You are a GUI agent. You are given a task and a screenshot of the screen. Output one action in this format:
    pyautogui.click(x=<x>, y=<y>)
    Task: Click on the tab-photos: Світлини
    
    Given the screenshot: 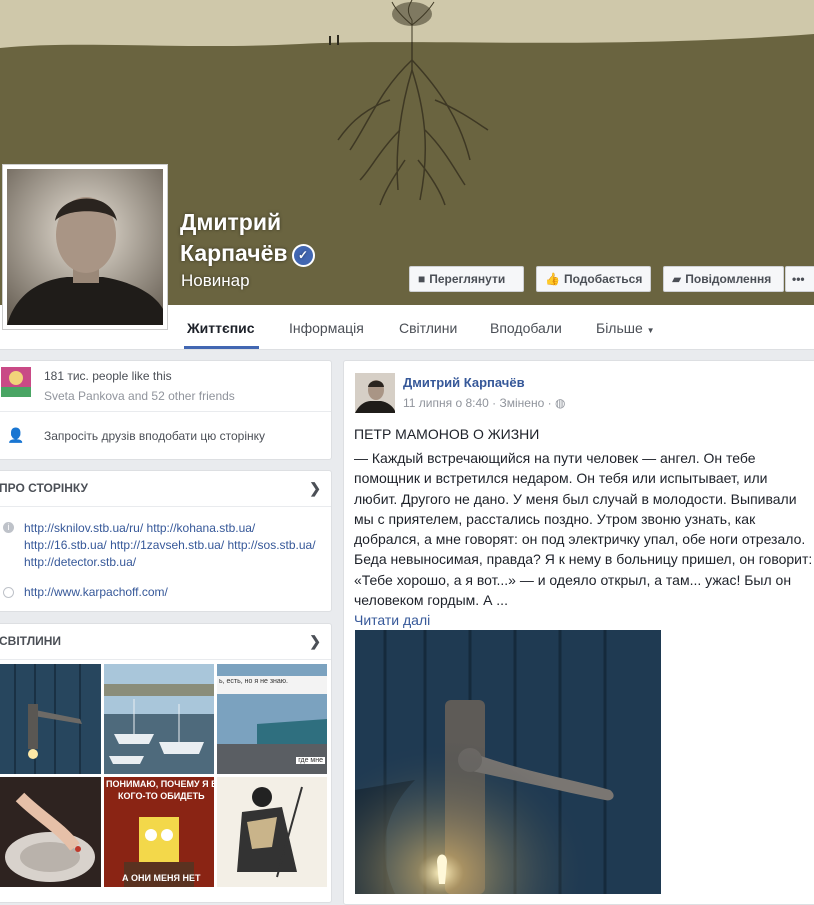 What is the action you would take?
    pyautogui.click(x=428, y=328)
    